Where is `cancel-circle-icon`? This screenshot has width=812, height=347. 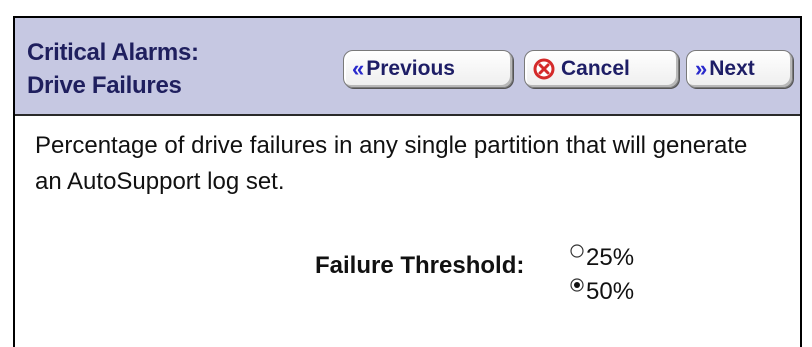
cancel-circle-icon is located at coordinates (544, 69).